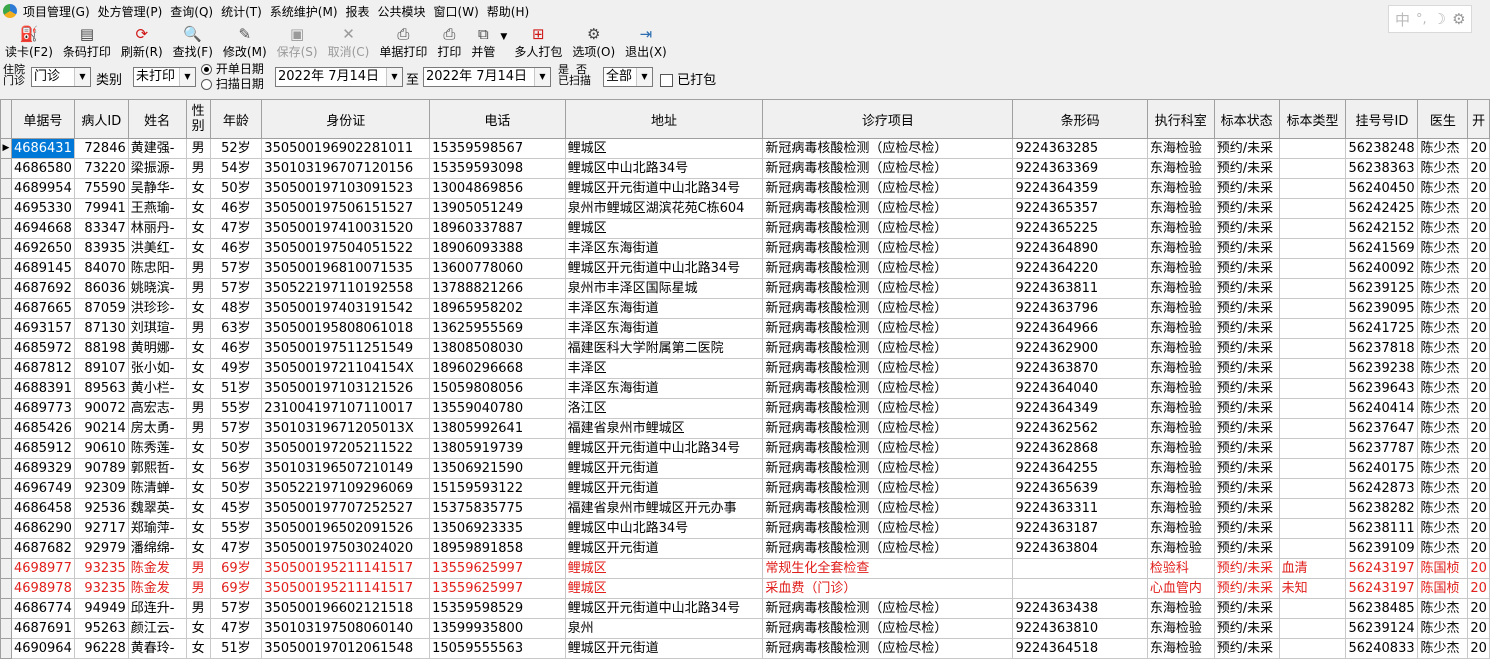  Describe the element at coordinates (497, 308) in the screenshot. I see `table-cell: 18965958202` at that location.